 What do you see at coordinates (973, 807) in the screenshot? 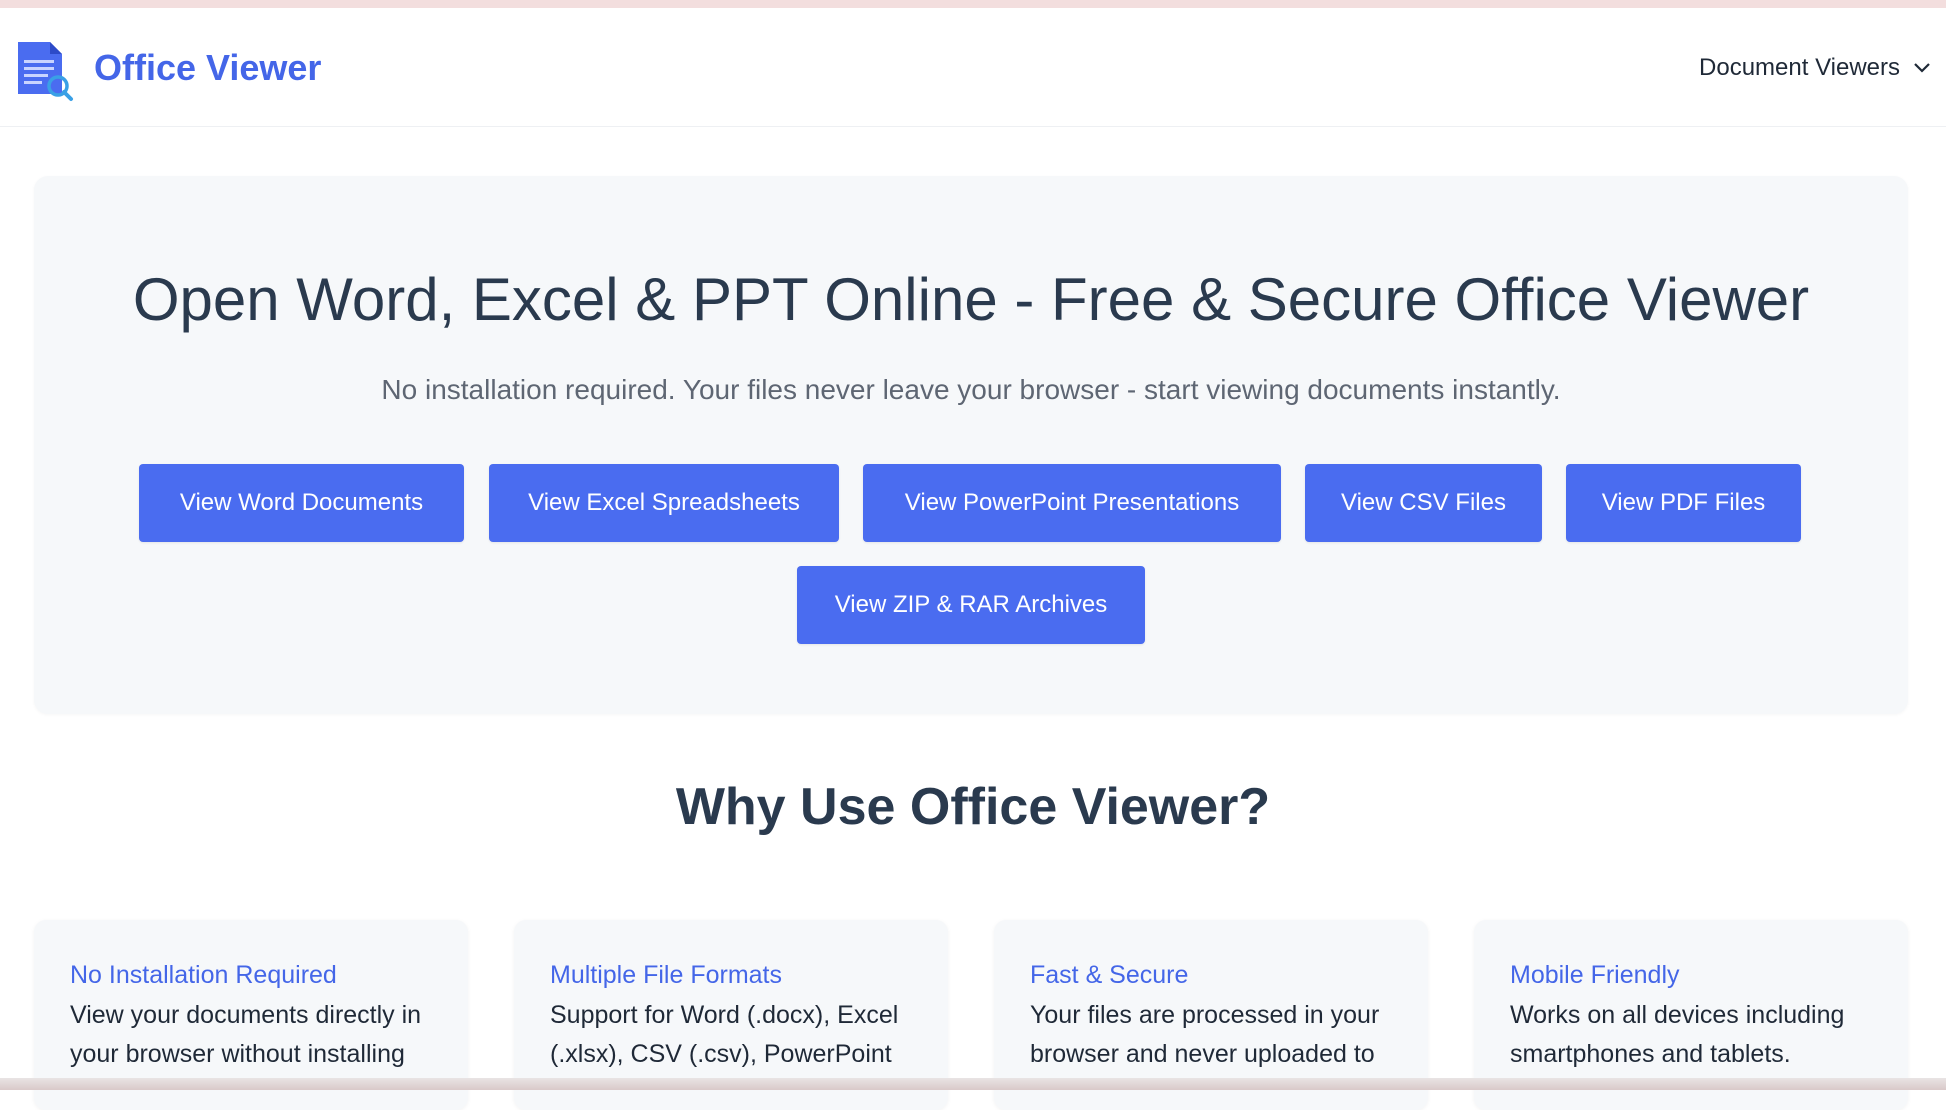
I see `why-section-title: Why Use Office Viewer?` at bounding box center [973, 807].